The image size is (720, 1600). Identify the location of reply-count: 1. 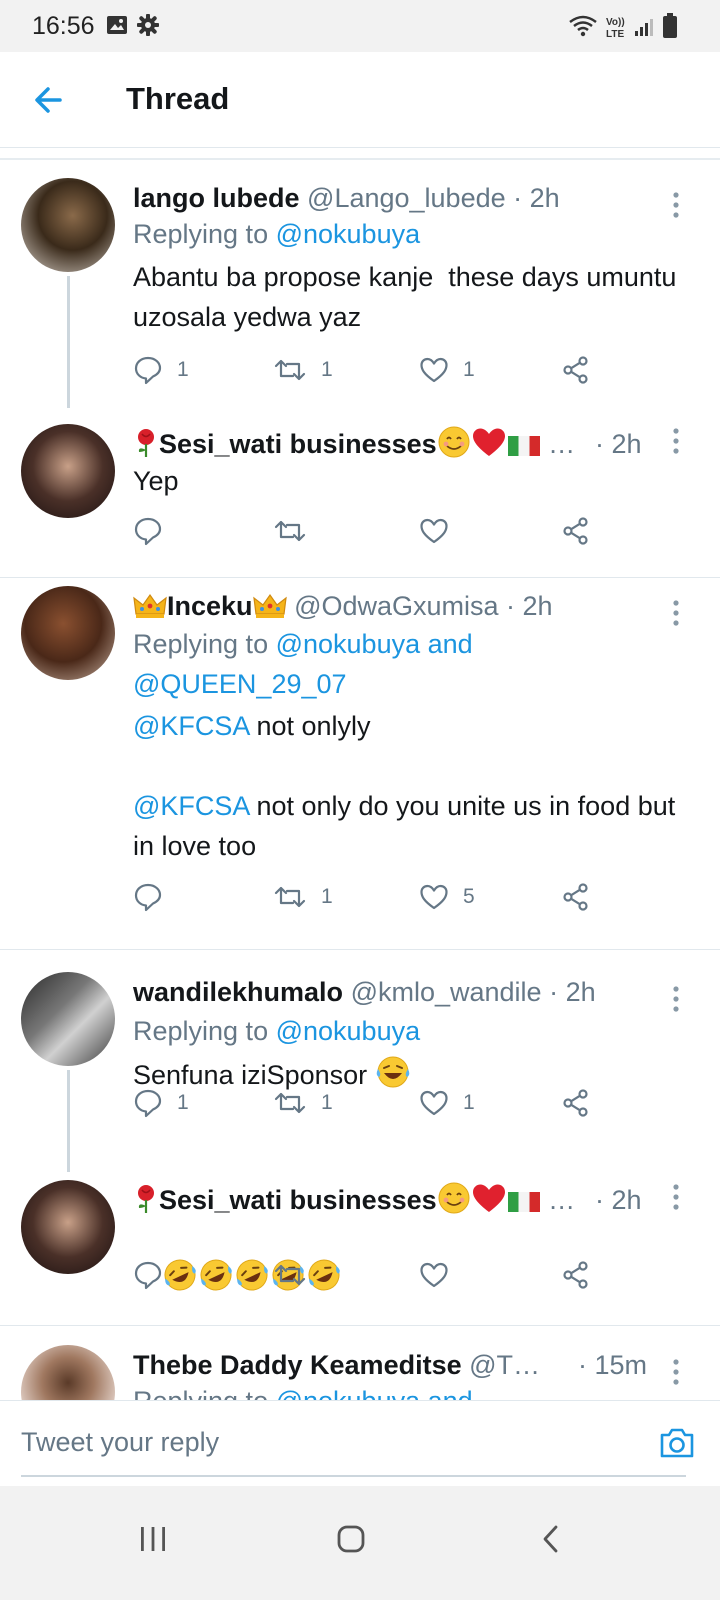
(183, 369).